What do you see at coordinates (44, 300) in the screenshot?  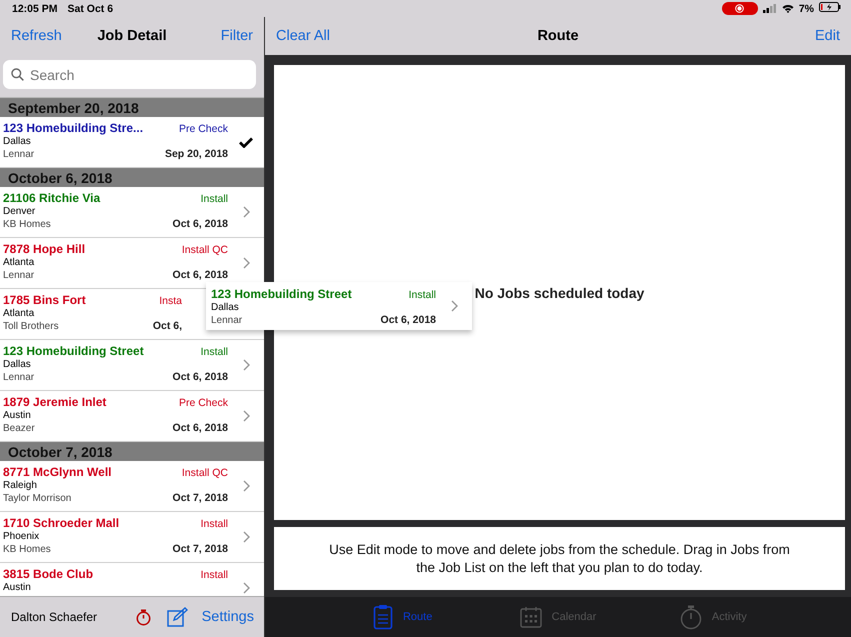 I see `job-address: 1785 Bins Fort` at bounding box center [44, 300].